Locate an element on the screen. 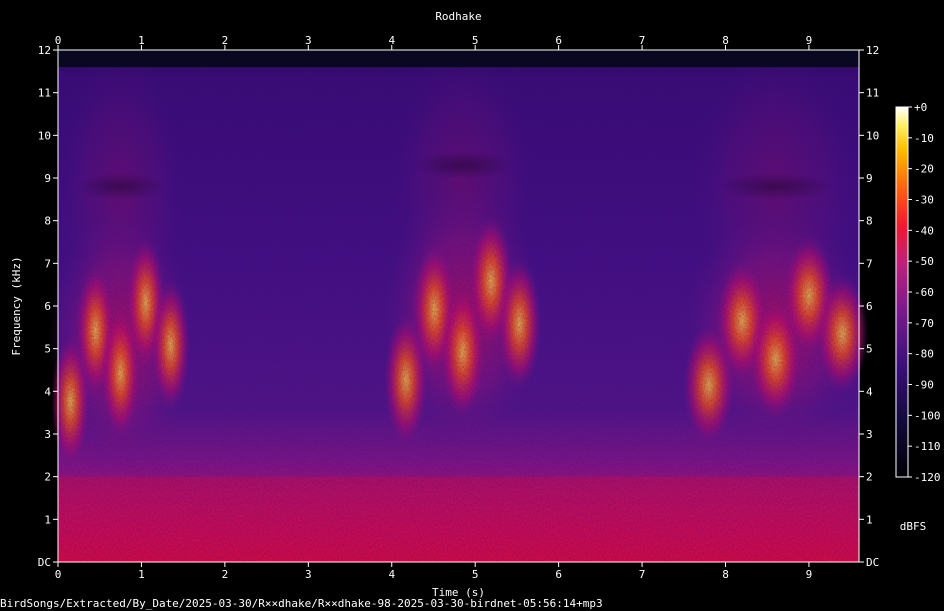 This screenshot has height=611, width=944. y-tick-label-right: 1 is located at coordinates (869, 519).